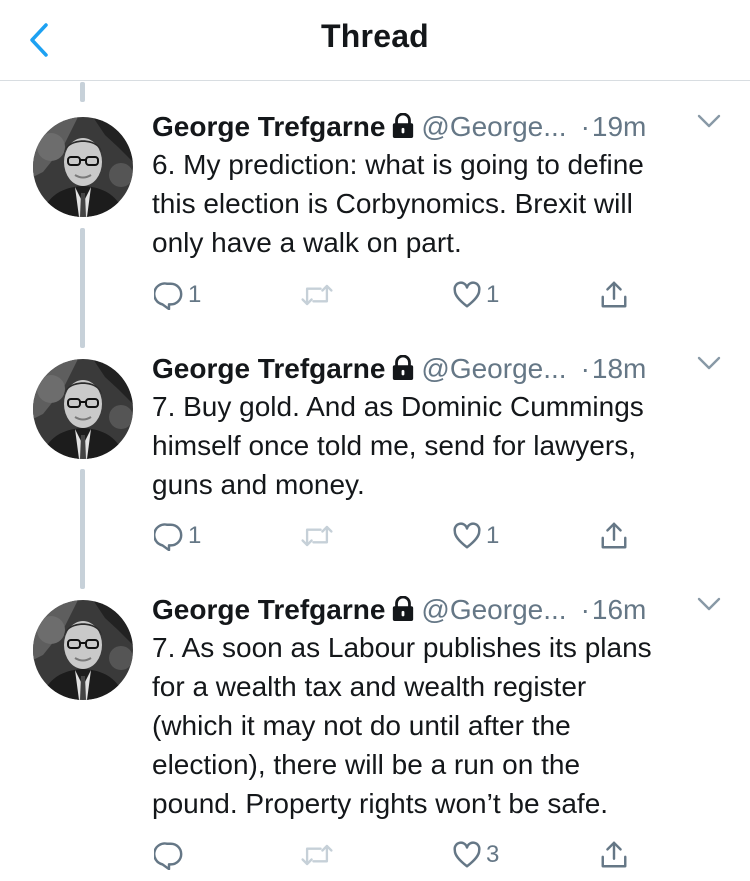  I want to click on reply-button, so click(171, 855).